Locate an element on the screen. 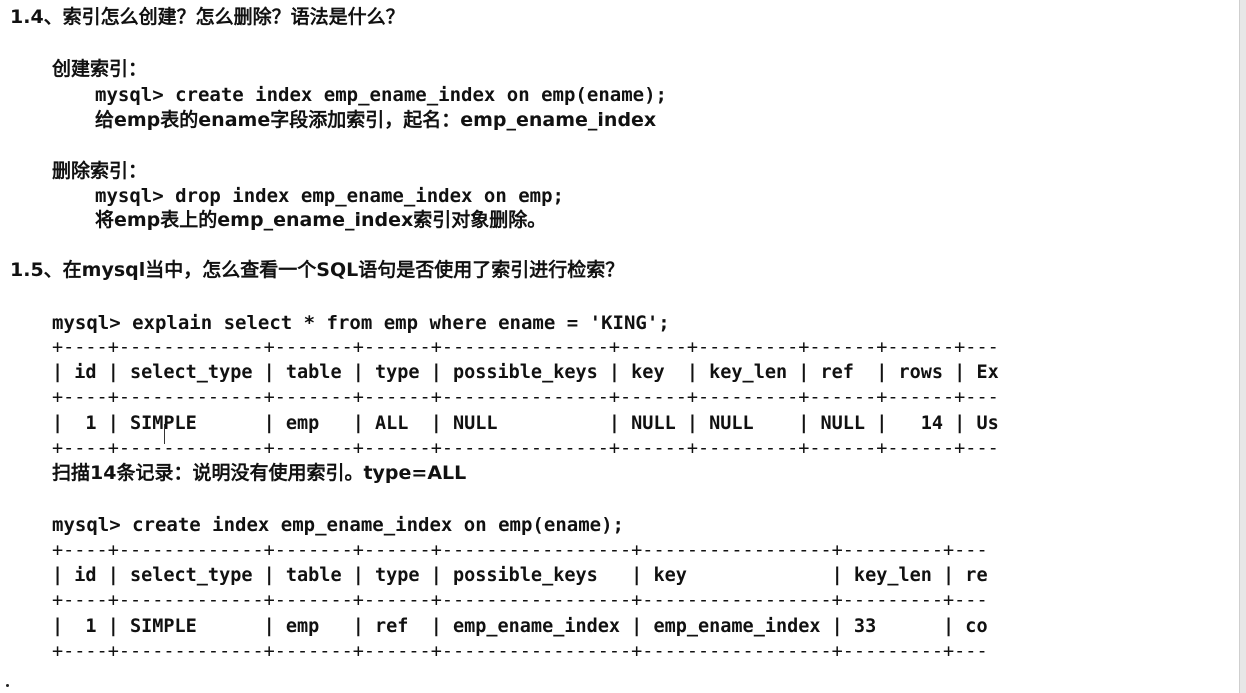 The width and height of the screenshot is (1246, 693). section-1-4-heading: 1.4、索引怎么创建？怎么删除？语法是什么？ is located at coordinates (207, 17).